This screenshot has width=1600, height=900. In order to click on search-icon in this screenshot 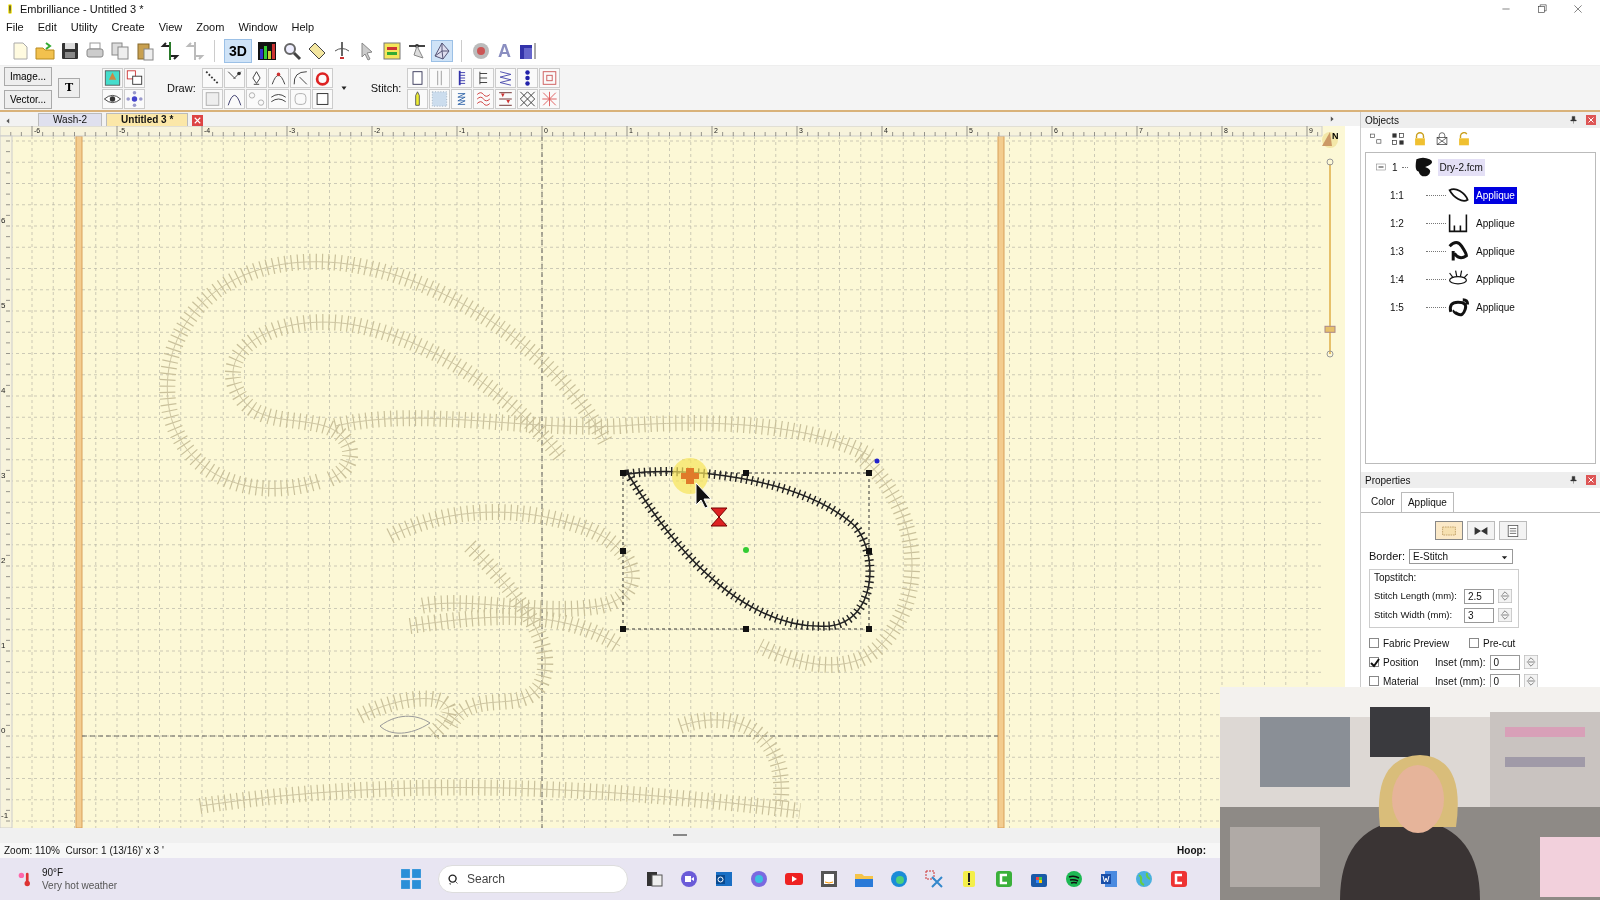, I will do `click(291, 50)`.